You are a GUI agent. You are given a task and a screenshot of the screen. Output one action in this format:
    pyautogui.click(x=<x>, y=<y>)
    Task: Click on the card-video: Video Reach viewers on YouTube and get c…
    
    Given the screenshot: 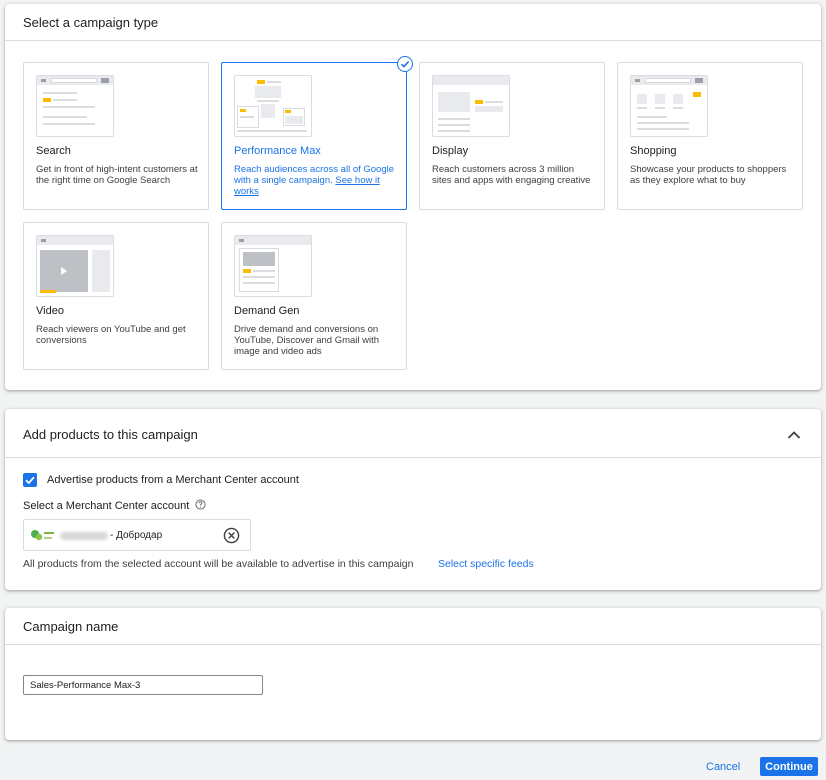 What is the action you would take?
    pyautogui.click(x=116, y=296)
    